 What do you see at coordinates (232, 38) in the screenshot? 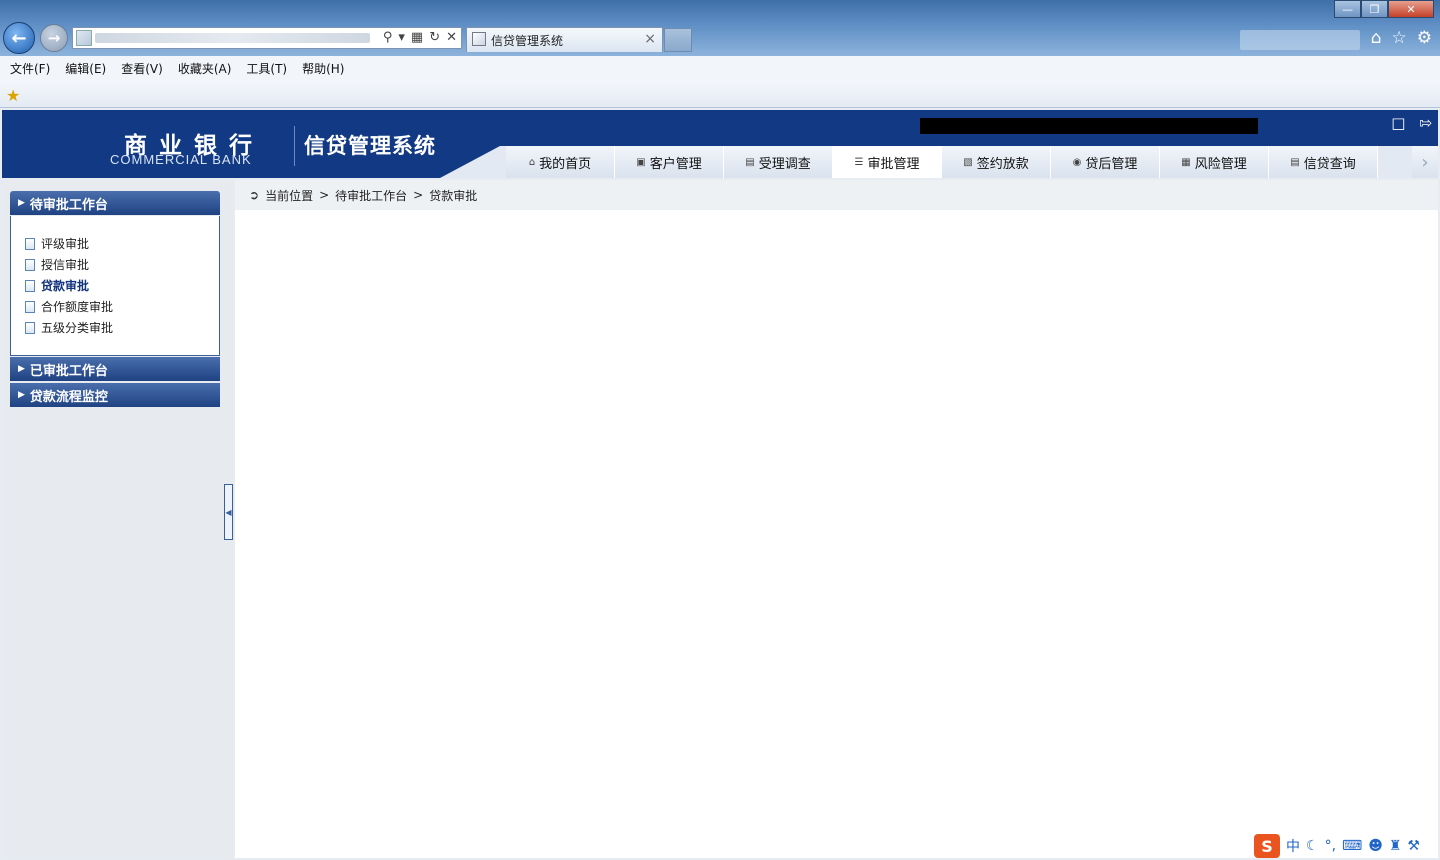
I see `address-url-blurred` at bounding box center [232, 38].